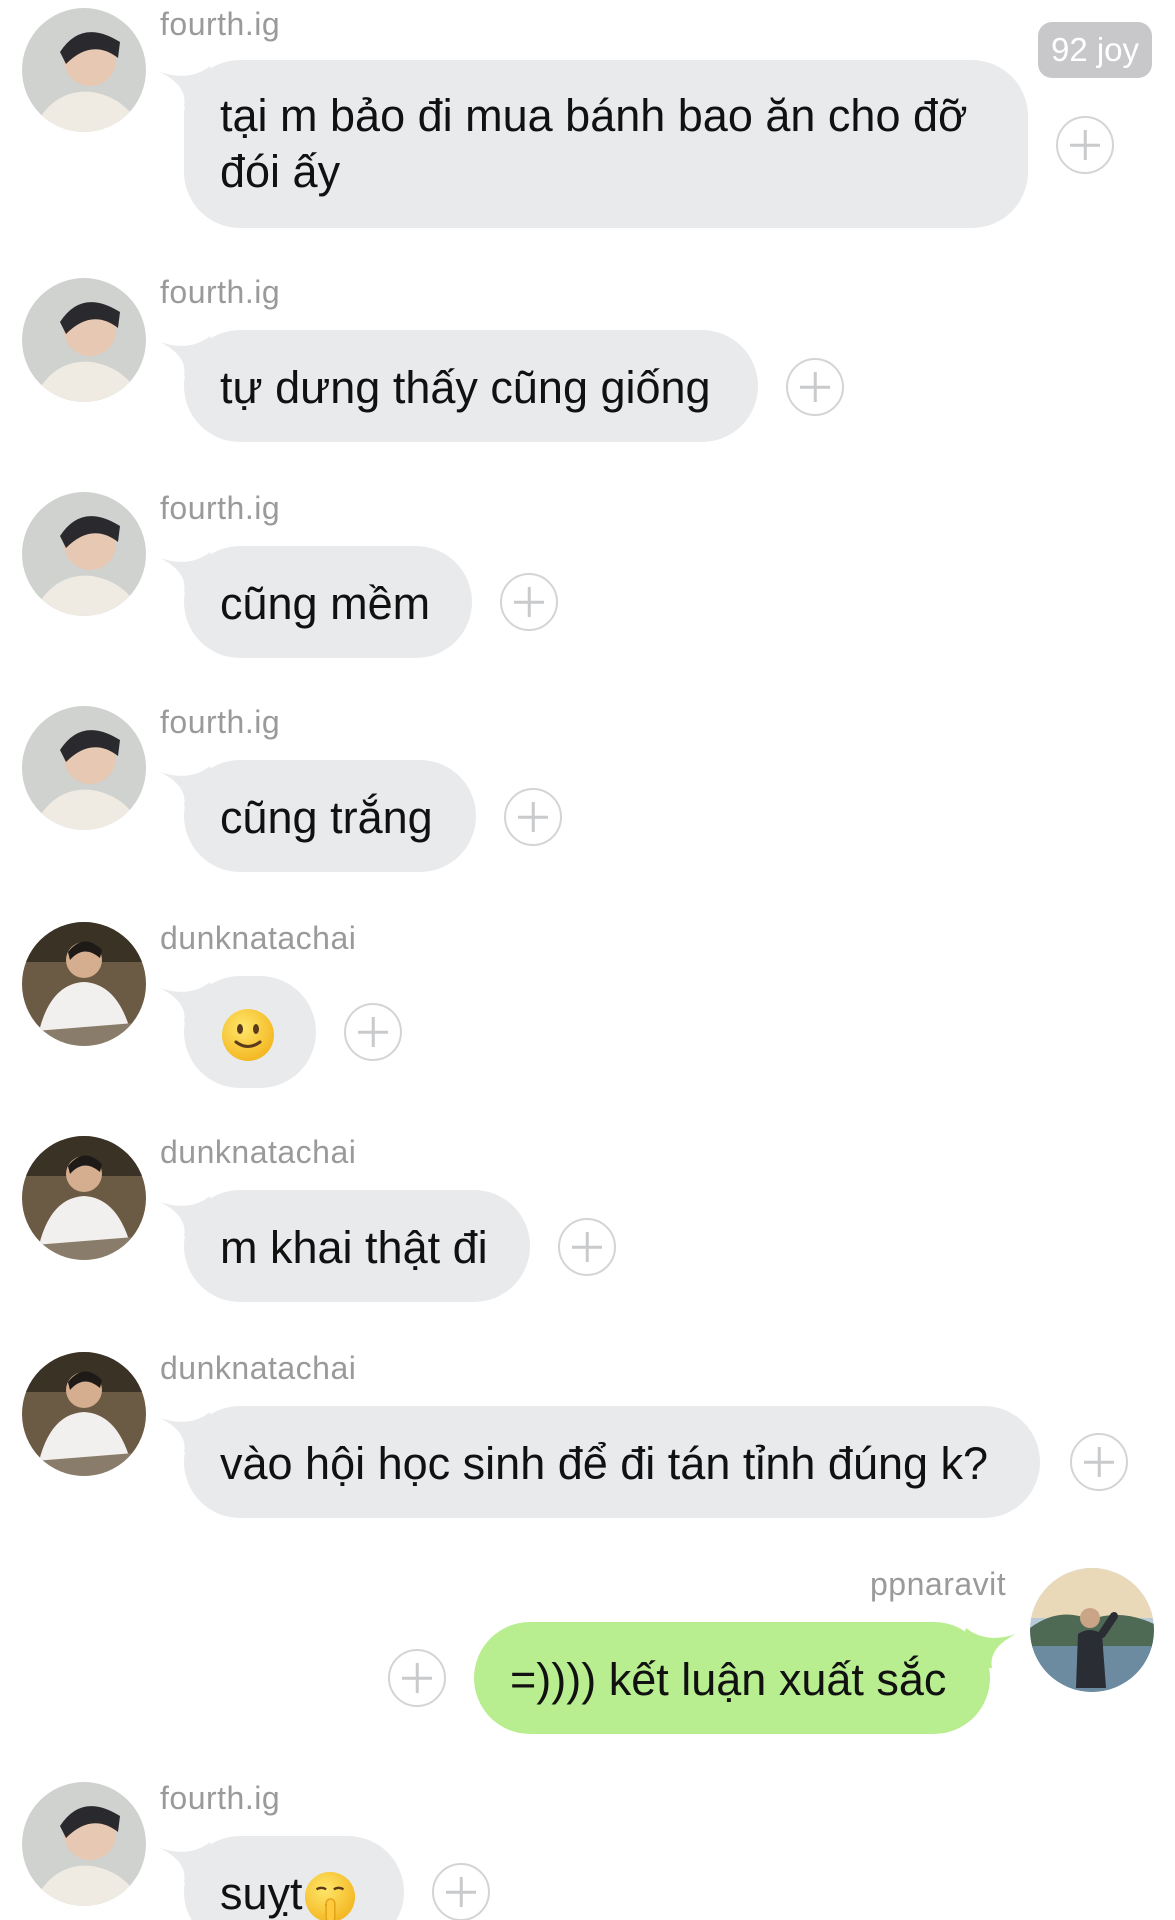  I want to click on message-bubble, so click(250, 1032).